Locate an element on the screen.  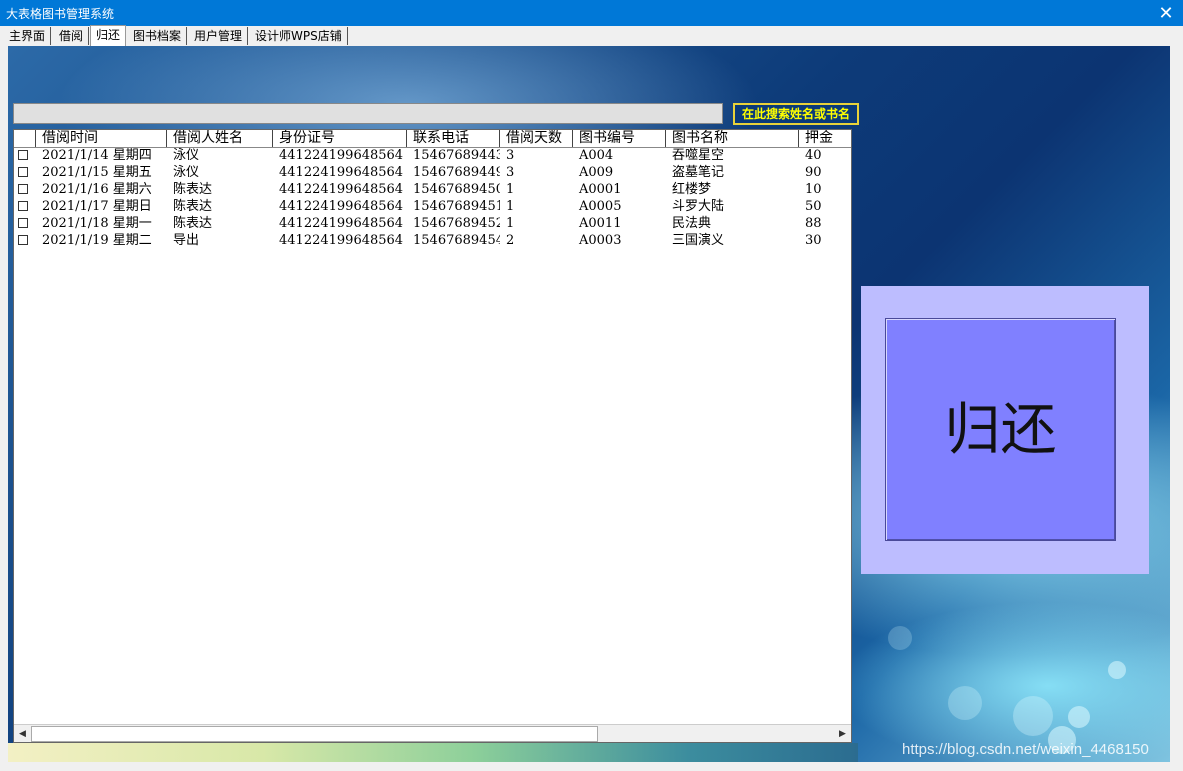
window-right-edge is located at coordinates (1176, 408).